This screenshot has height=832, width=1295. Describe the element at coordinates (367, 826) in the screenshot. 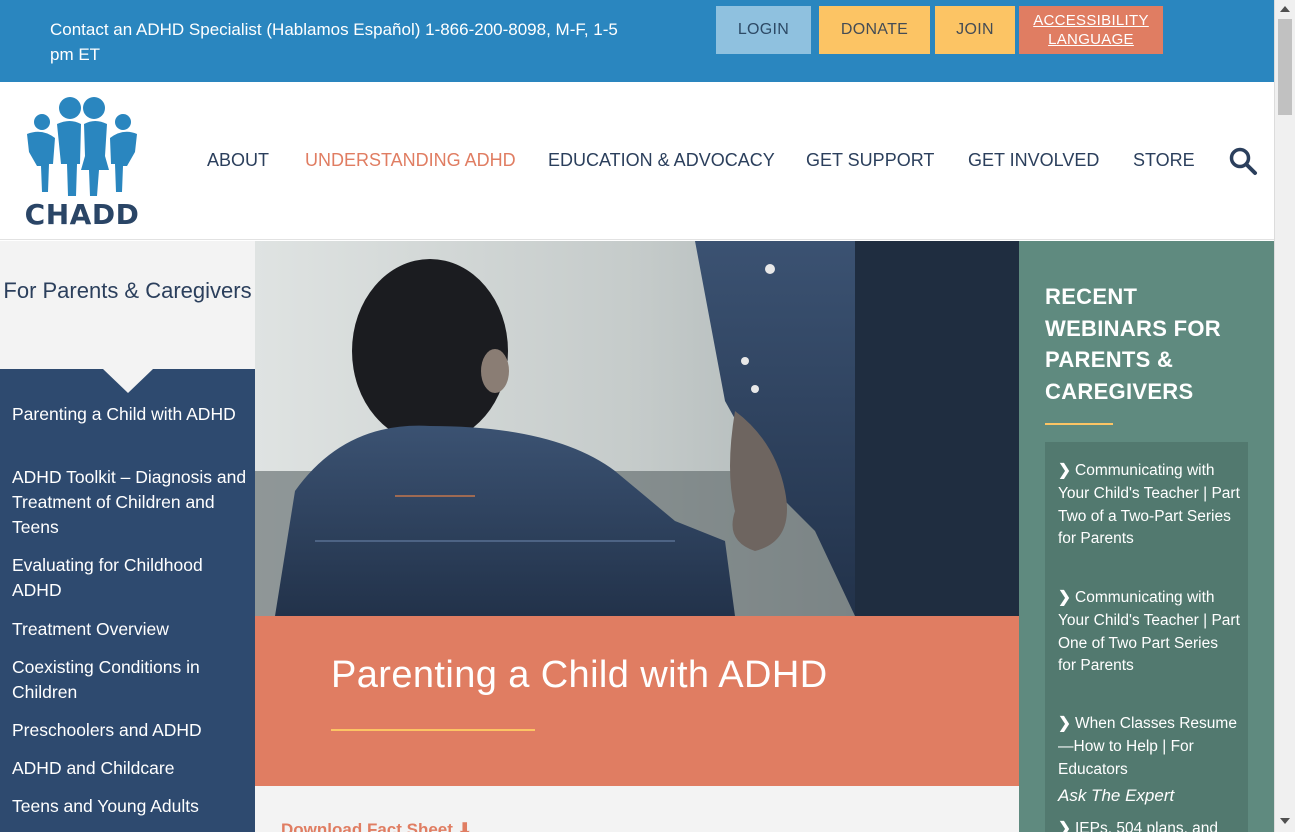

I see `download-label: Download Fact Sheet` at that location.